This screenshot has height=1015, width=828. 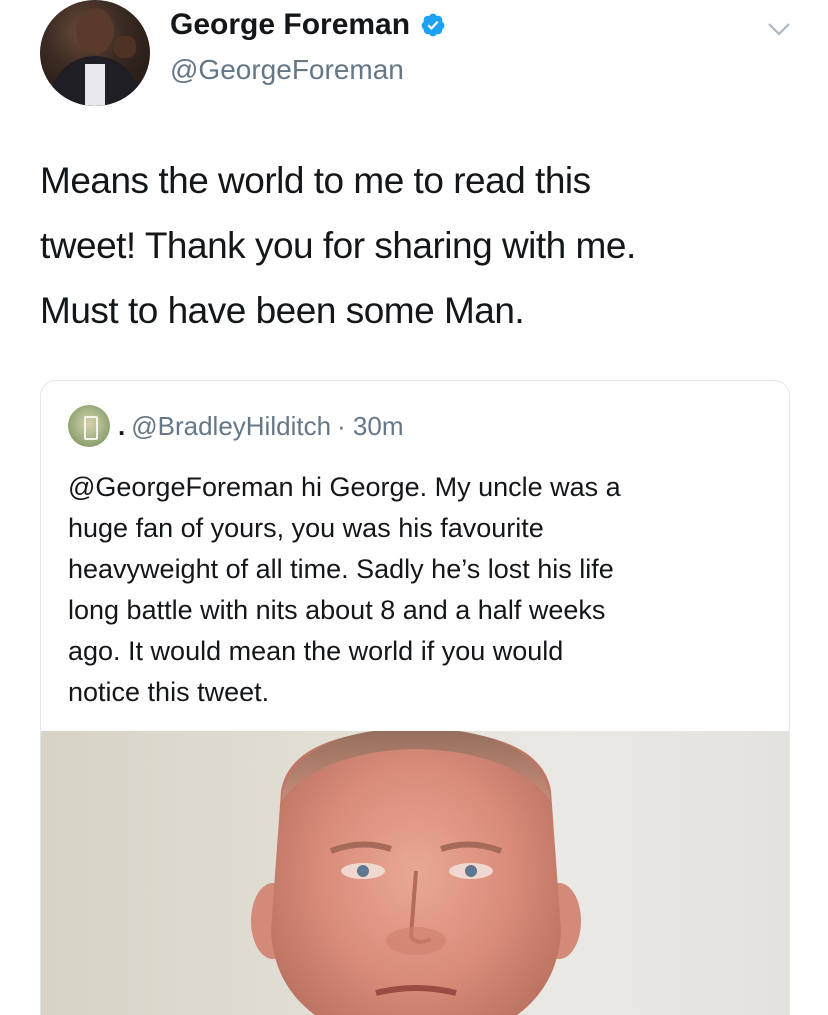 I want to click on quoted-tweet-header: . @BradleyHilditch · 30m, so click(x=236, y=426).